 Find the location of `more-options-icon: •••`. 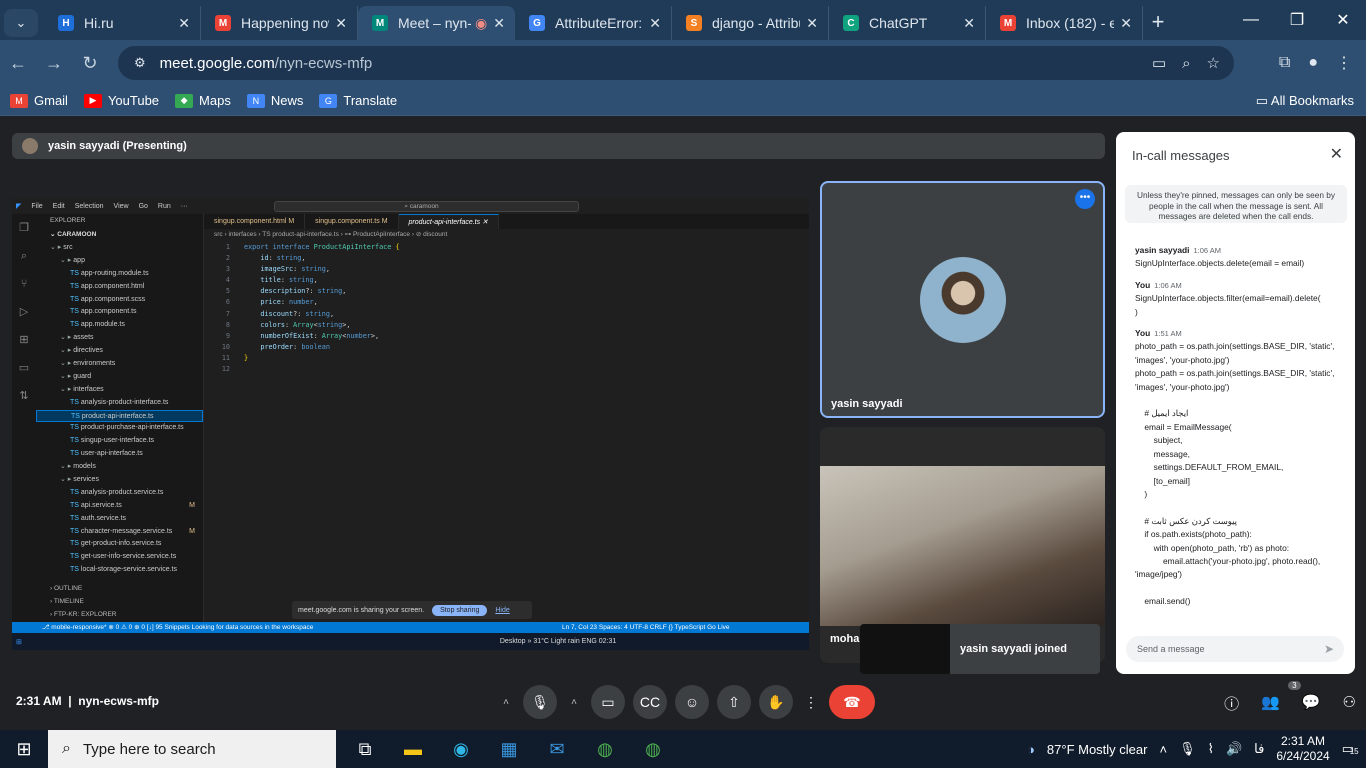

more-options-icon: ••• is located at coordinates (1085, 199).